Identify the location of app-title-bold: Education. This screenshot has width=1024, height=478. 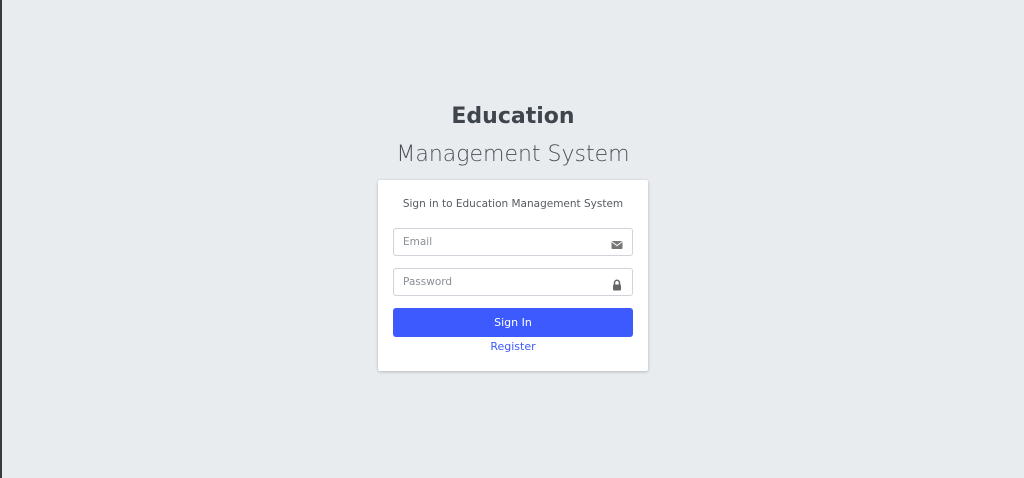
(513, 116).